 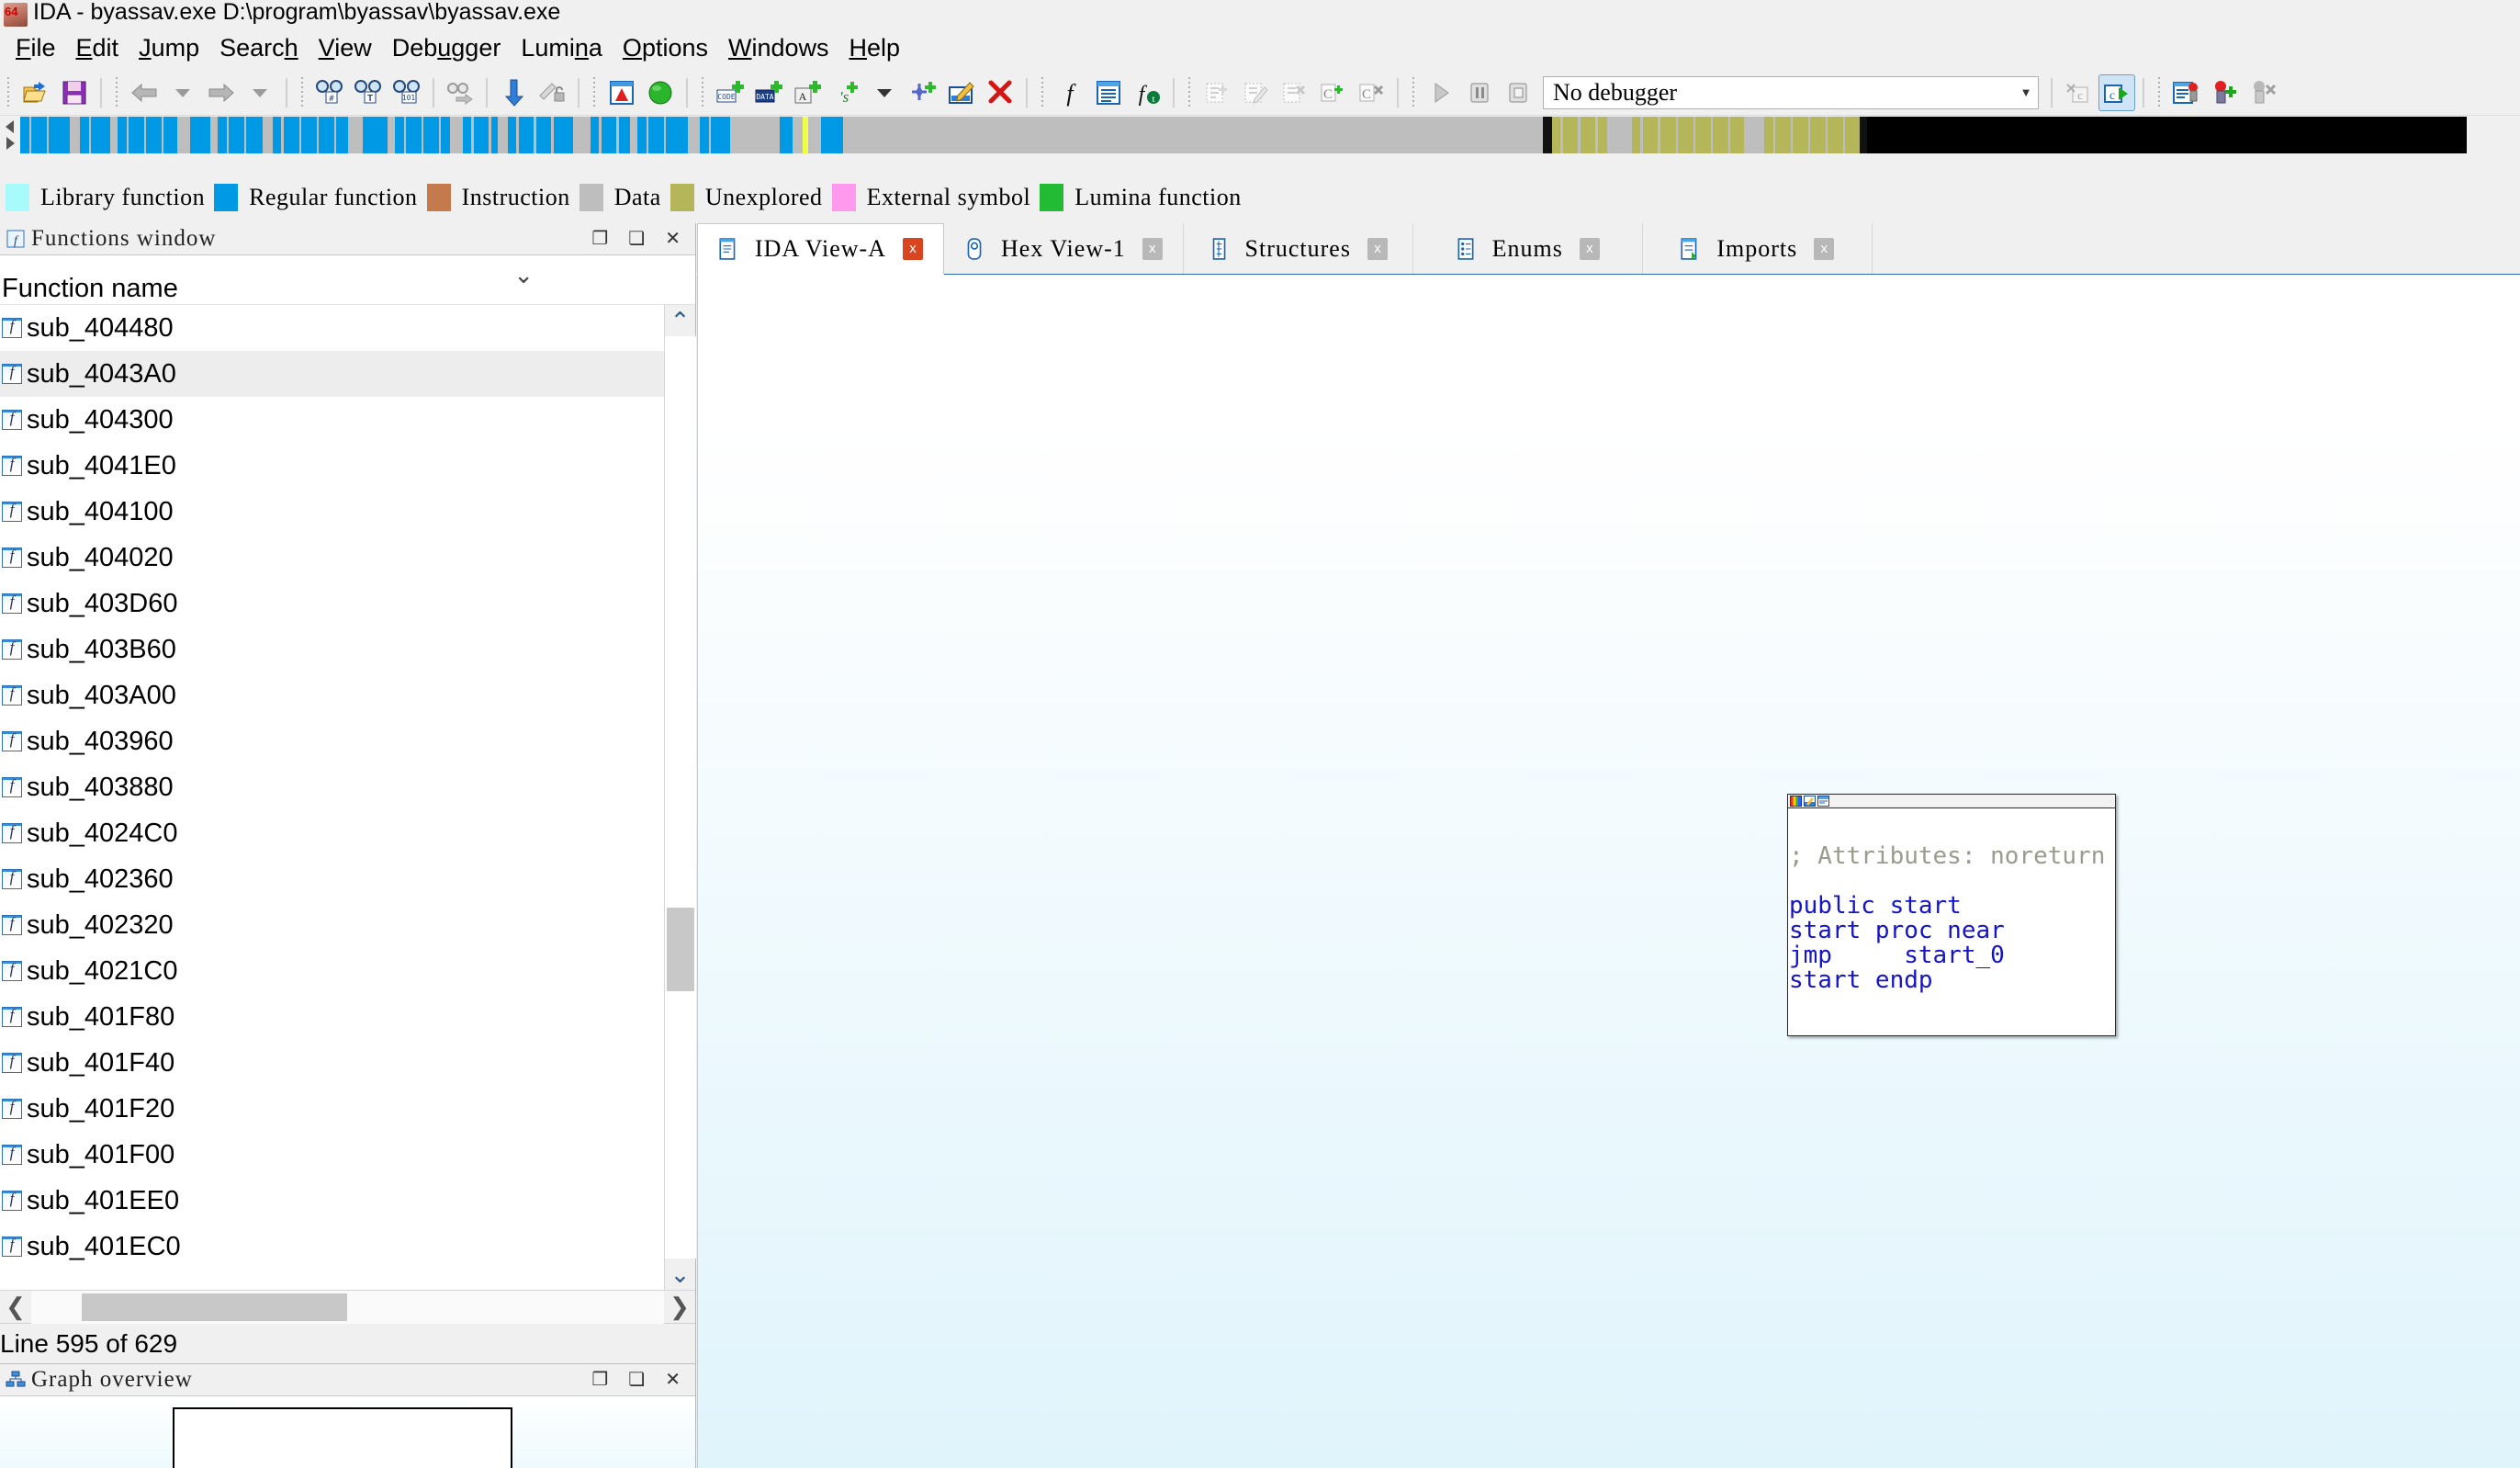 I want to click on function-list-item: sub_401F80, so click(x=332, y=1017).